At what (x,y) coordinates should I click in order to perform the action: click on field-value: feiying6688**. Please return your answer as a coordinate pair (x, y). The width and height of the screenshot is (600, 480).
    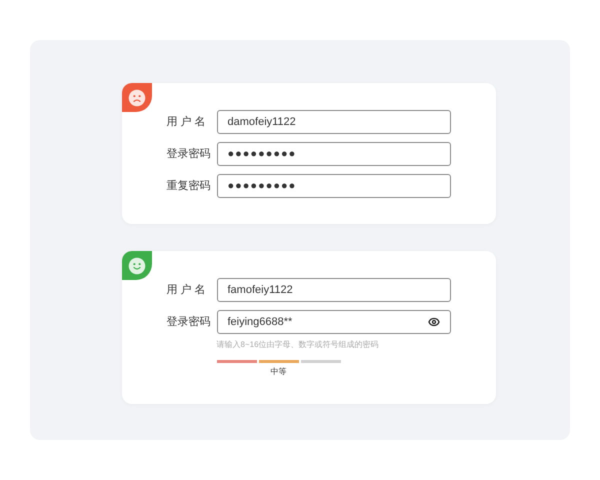
    Looking at the image, I should click on (261, 322).